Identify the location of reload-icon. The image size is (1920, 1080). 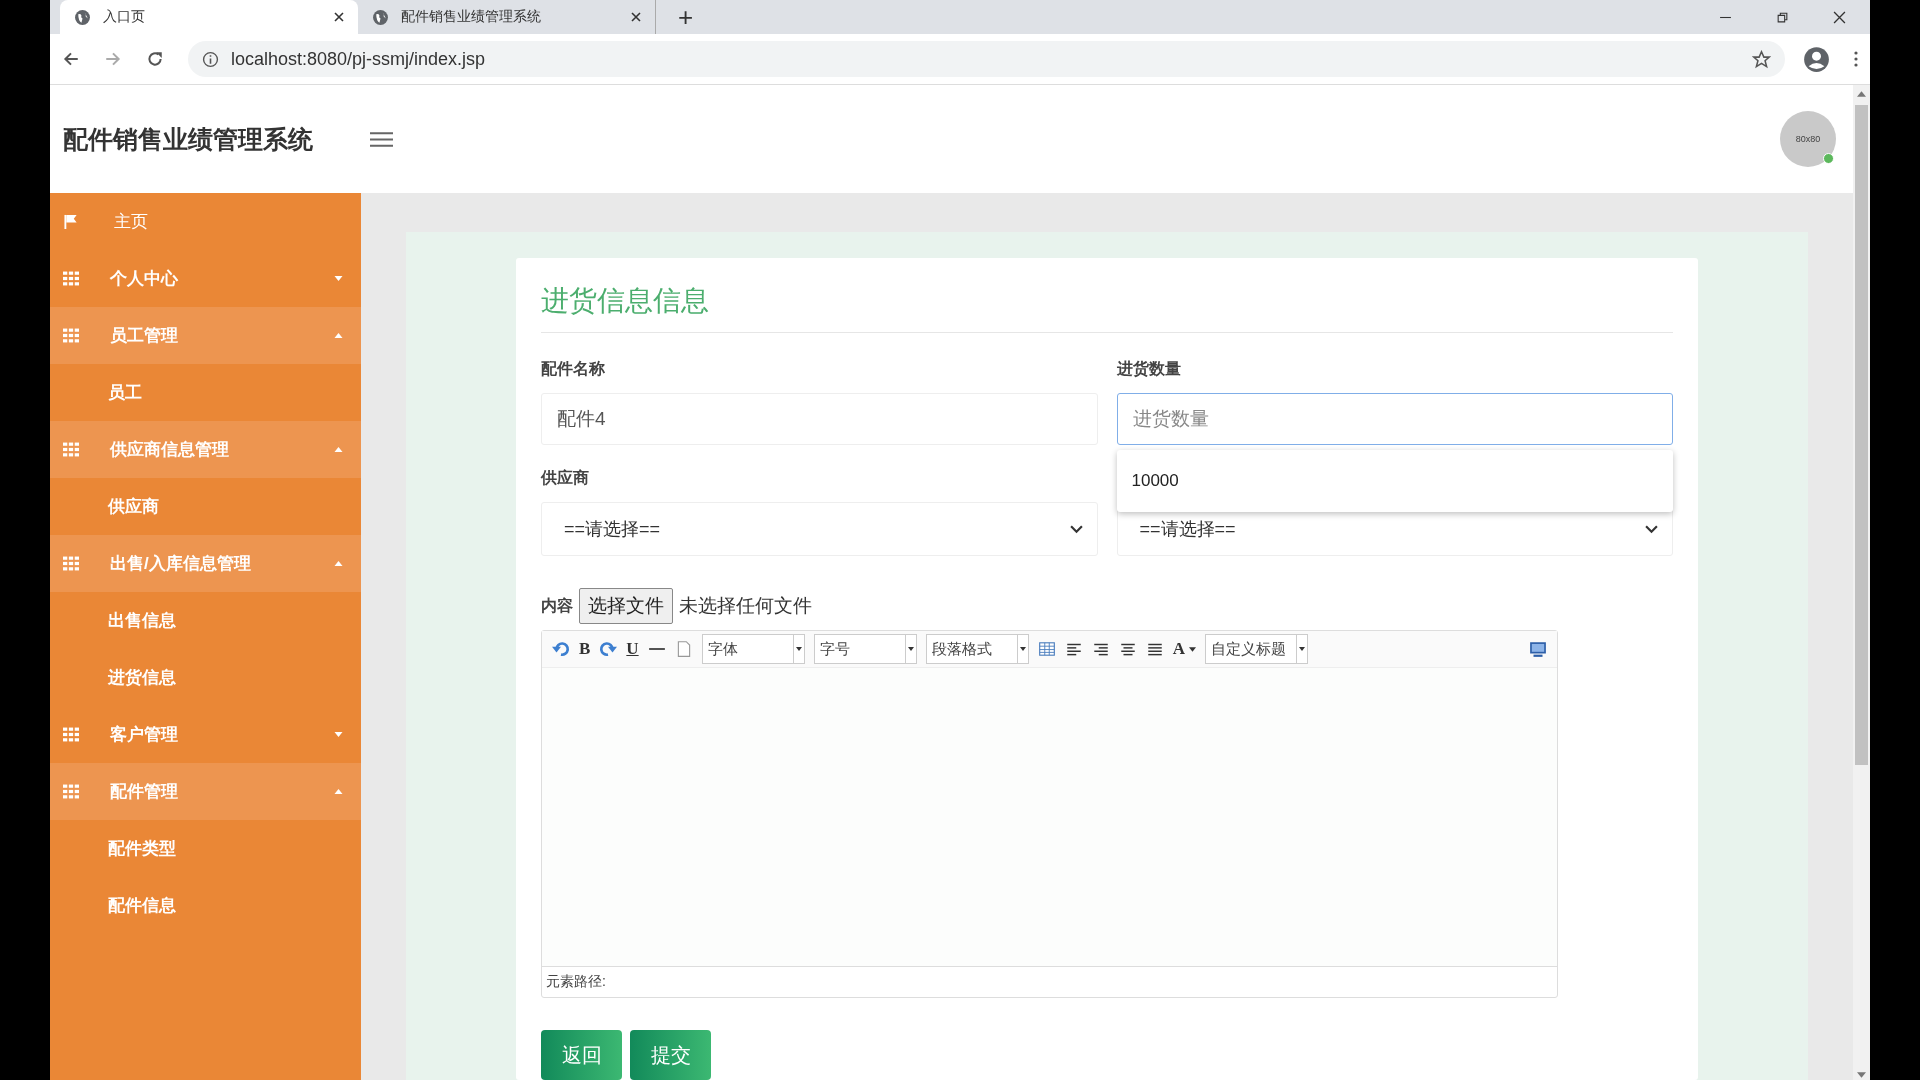
(155, 59).